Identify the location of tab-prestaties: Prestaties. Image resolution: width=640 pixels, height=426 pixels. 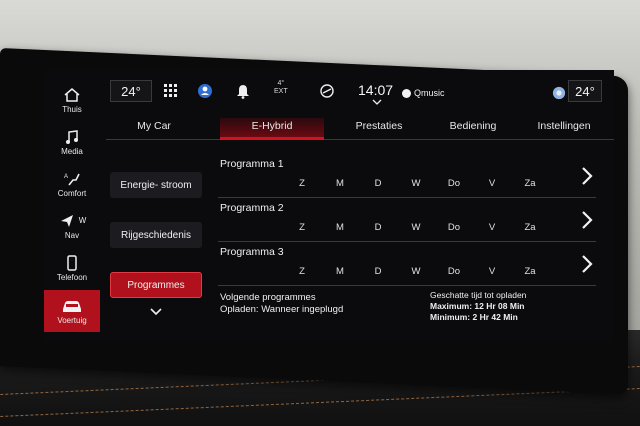
(379, 129).